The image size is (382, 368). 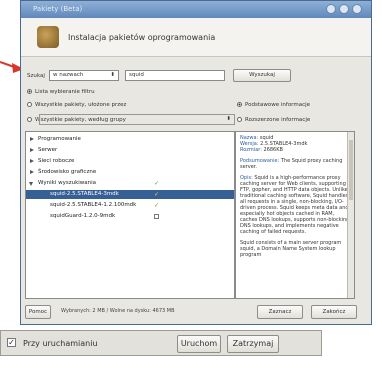 I want to click on info-size-row: Rozmiar: 2686KB, so click(x=295, y=150).